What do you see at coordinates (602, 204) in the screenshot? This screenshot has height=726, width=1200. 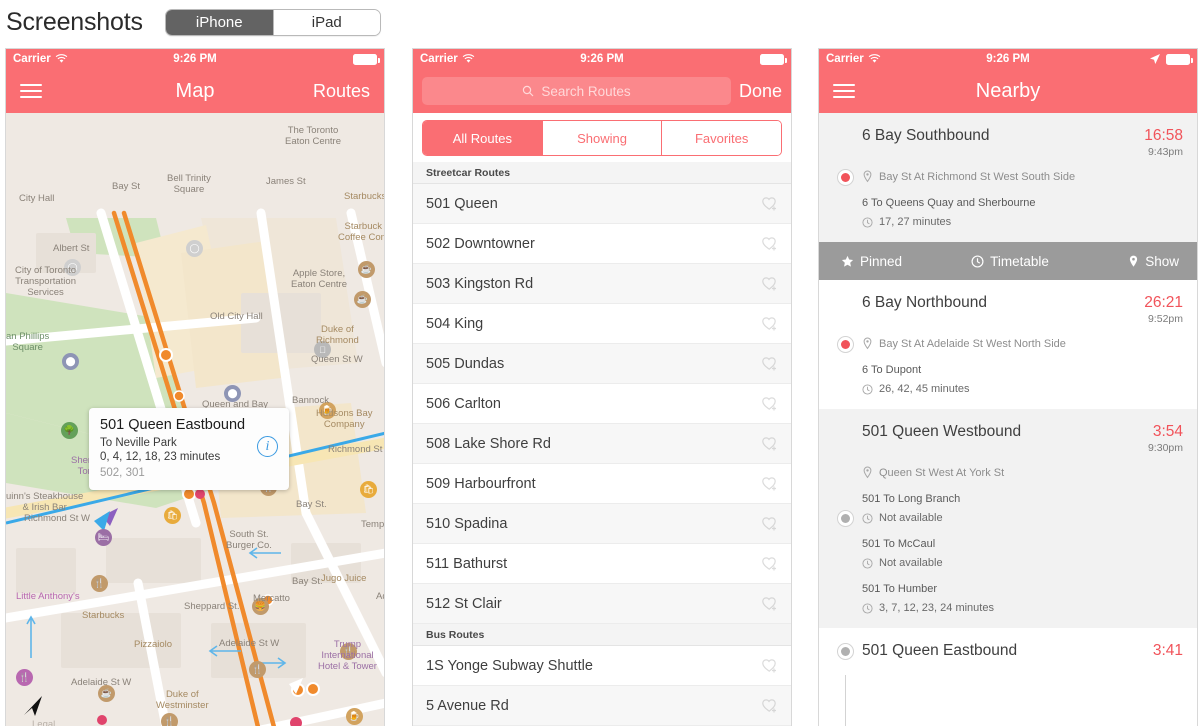 I see `route-row: 501 Queen` at bounding box center [602, 204].